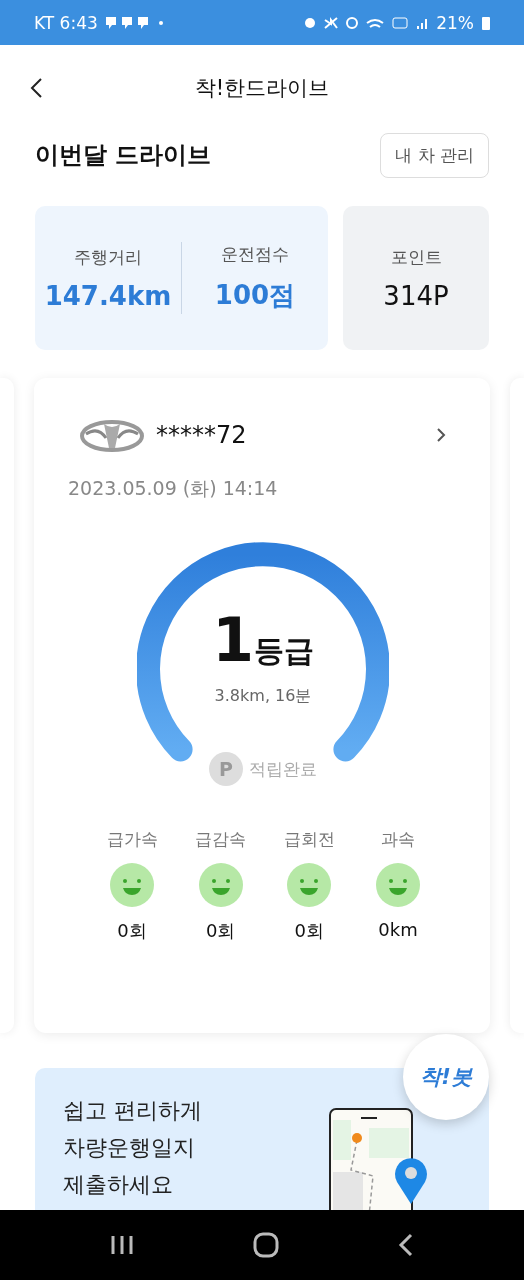  Describe the element at coordinates (173, 488) in the screenshot. I see `trip-datetime: 2023.05.09 (화) 14:14` at that location.